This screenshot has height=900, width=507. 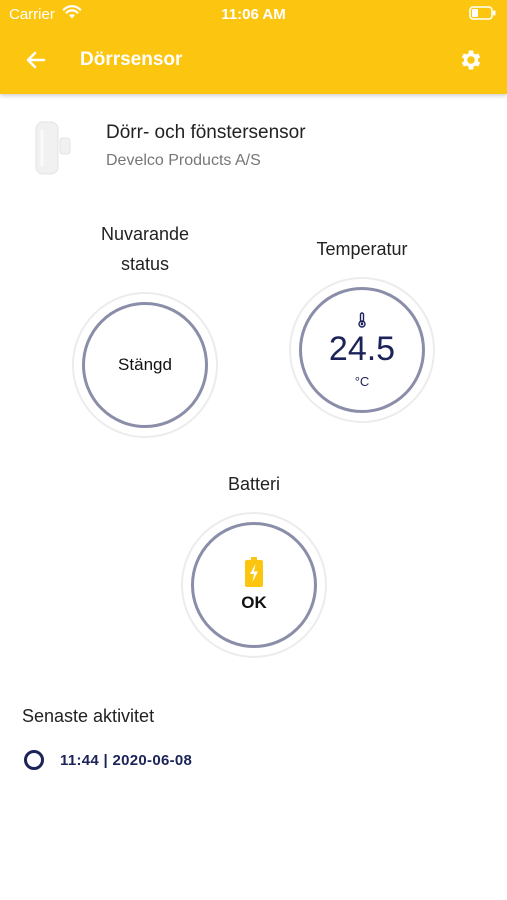 I want to click on status-tile: Stängd, so click(x=145, y=365).